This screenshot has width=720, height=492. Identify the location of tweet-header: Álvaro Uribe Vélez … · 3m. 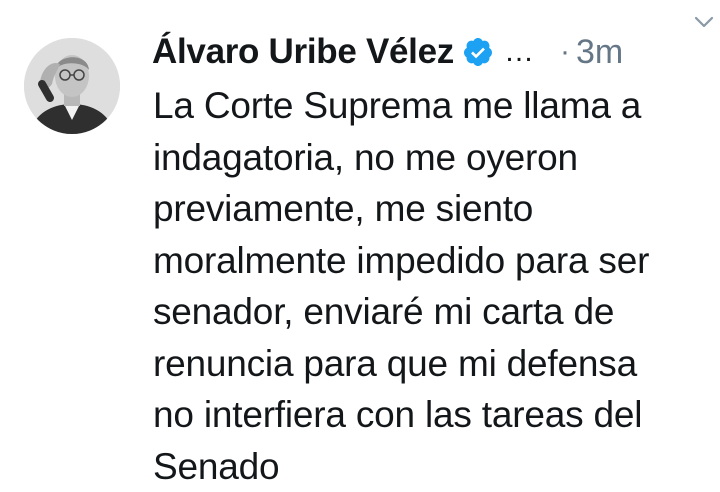
(426, 52).